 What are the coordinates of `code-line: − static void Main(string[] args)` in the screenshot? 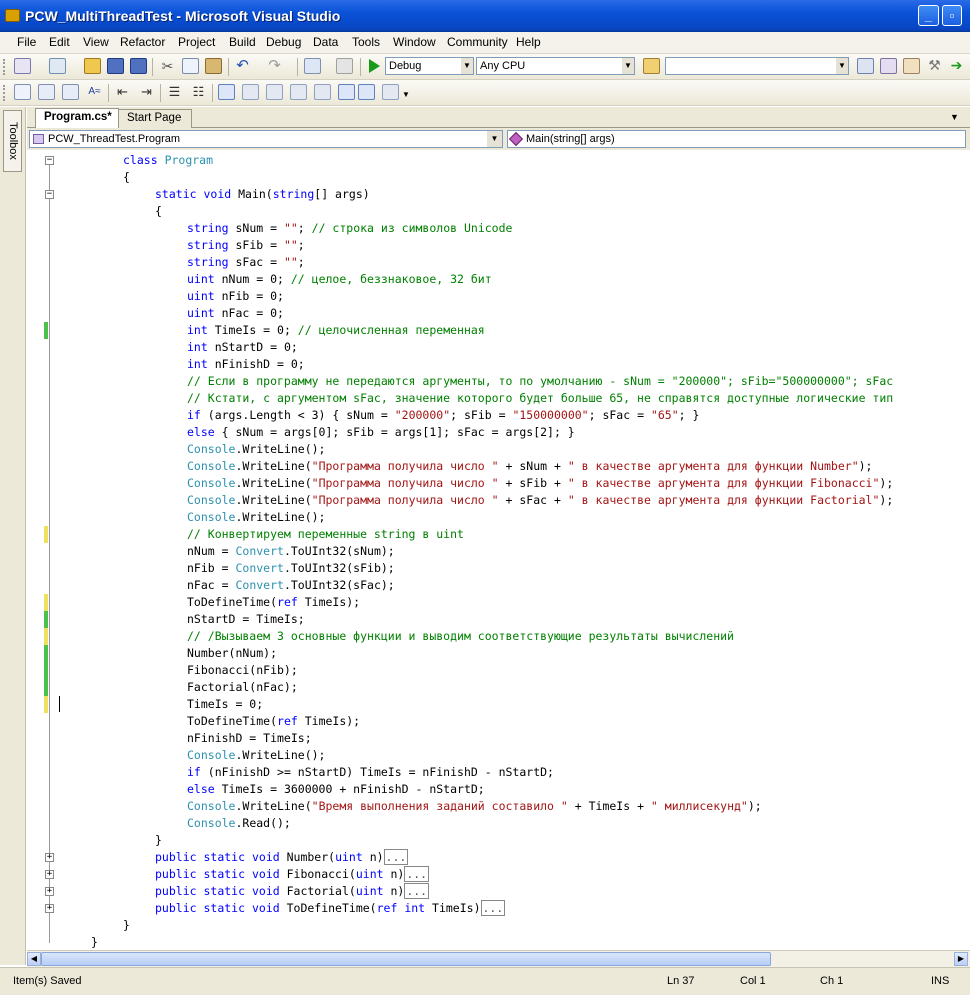 It's located at (498, 194).